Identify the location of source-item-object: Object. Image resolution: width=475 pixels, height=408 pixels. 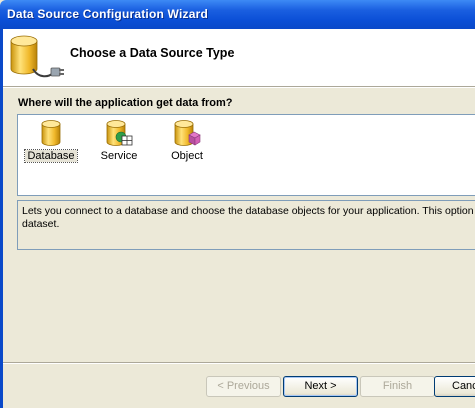
(187, 145).